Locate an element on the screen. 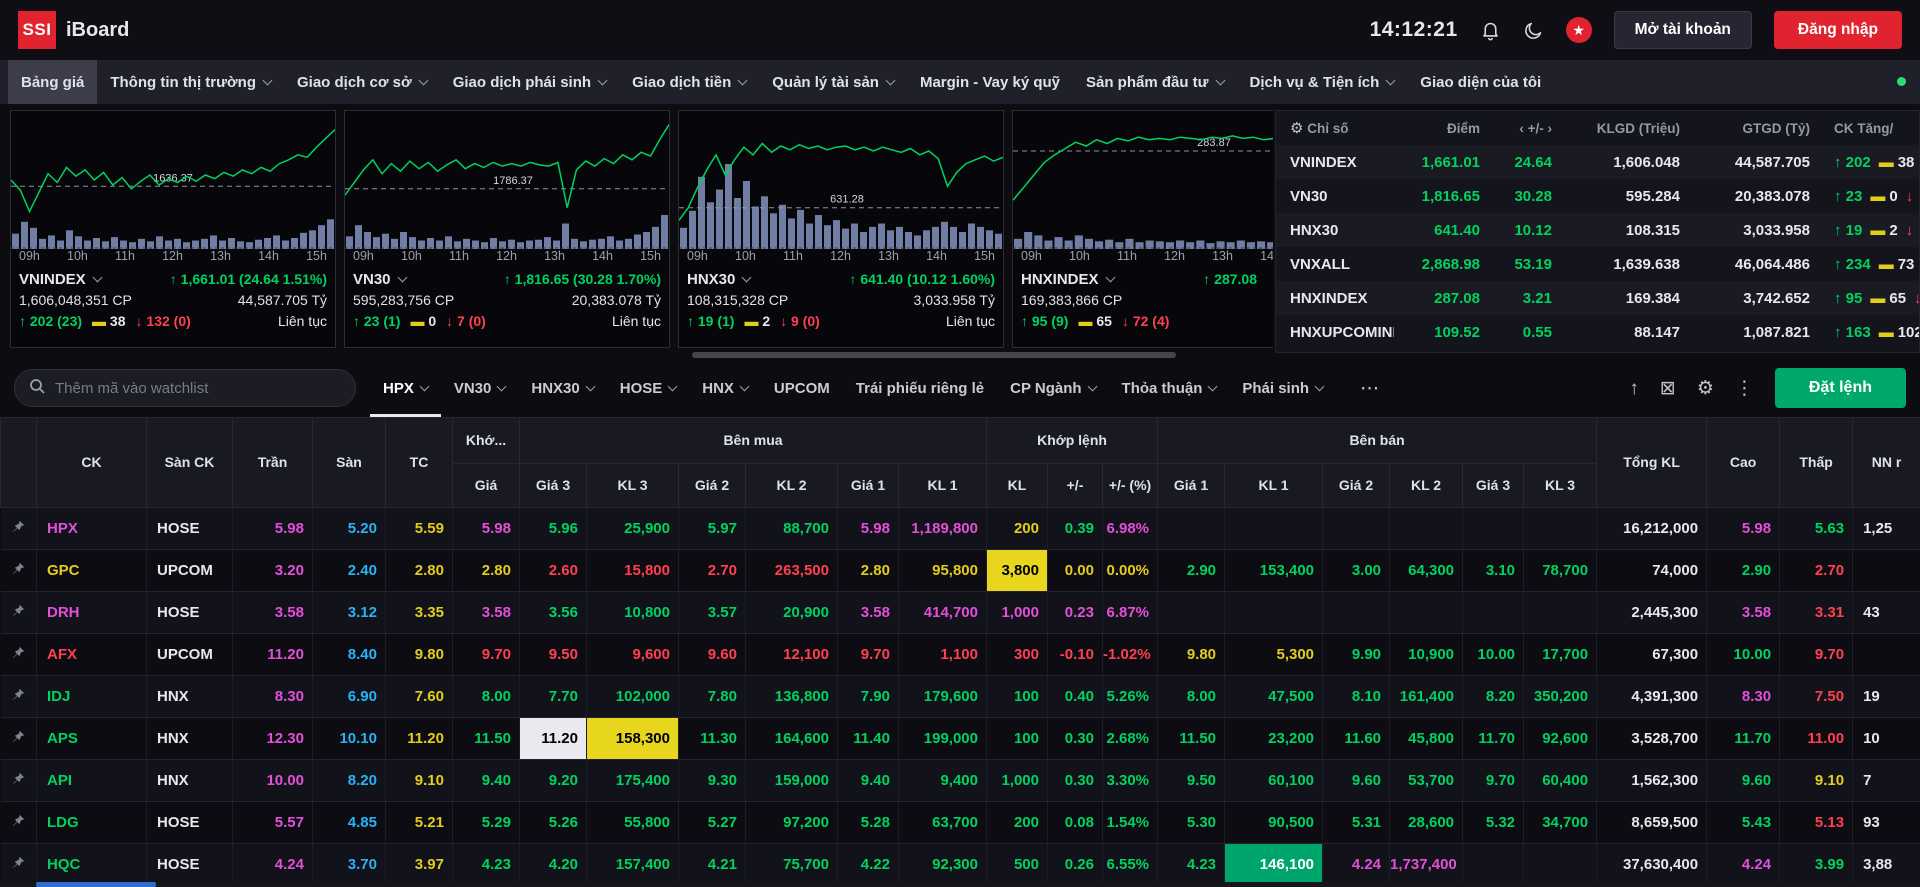 The image size is (1920, 887). price-cell: 146,100 is located at coordinates (1274, 864).